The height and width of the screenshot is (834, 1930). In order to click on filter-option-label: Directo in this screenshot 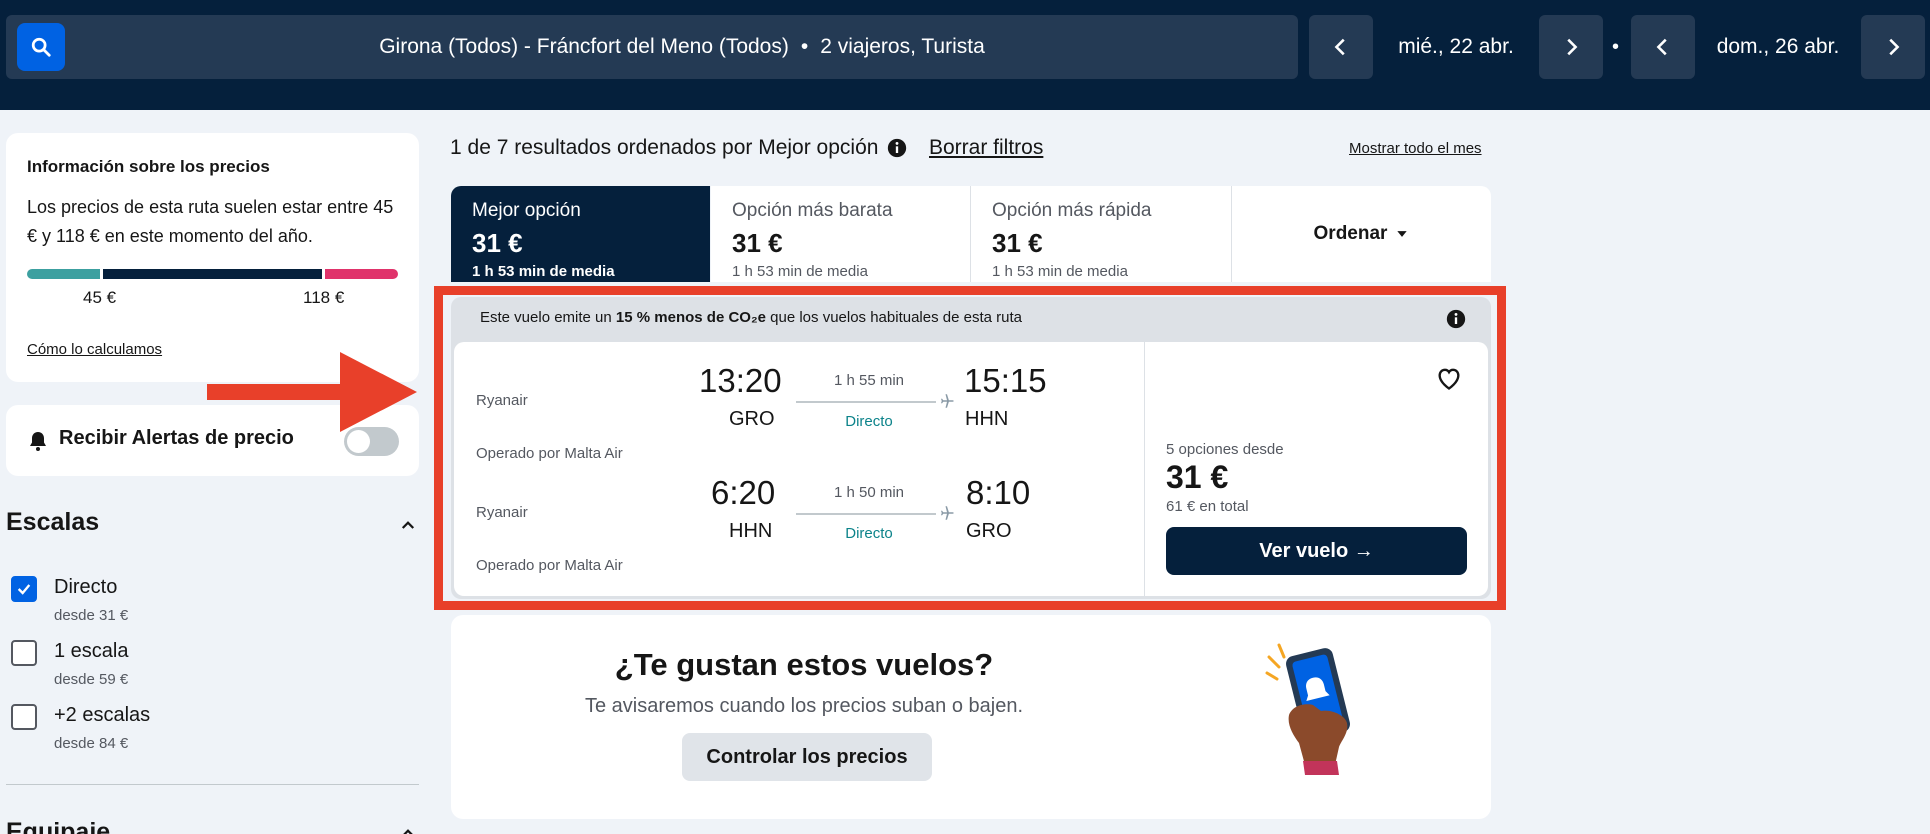, I will do `click(85, 587)`.